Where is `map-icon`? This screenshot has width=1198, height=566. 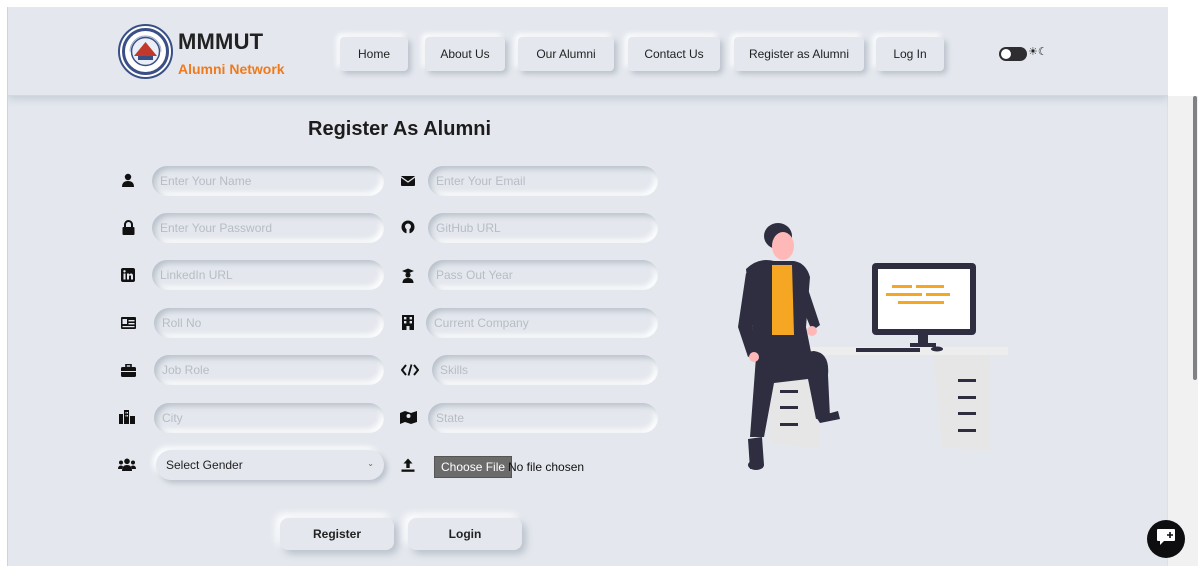
map-icon is located at coordinates (408, 417).